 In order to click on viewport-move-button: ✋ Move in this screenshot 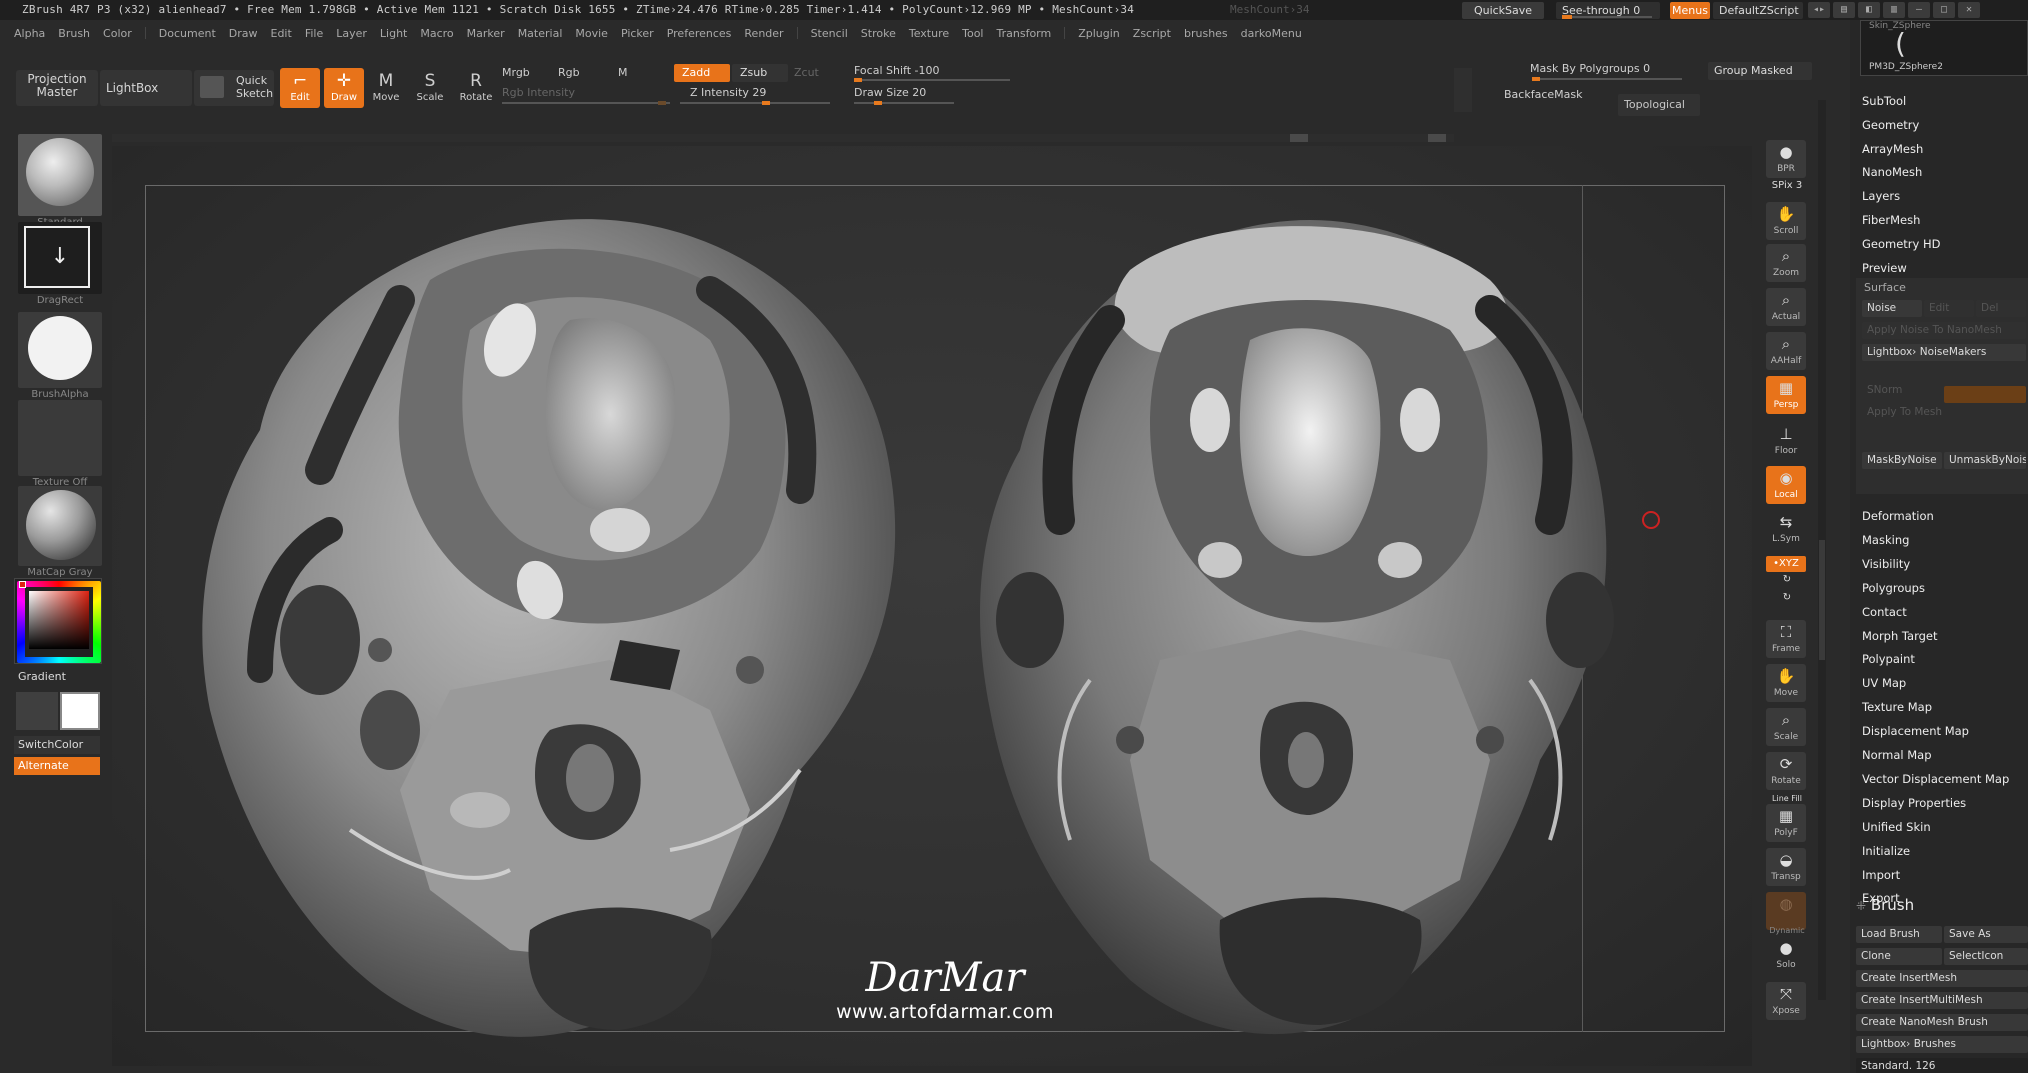, I will do `click(1786, 683)`.